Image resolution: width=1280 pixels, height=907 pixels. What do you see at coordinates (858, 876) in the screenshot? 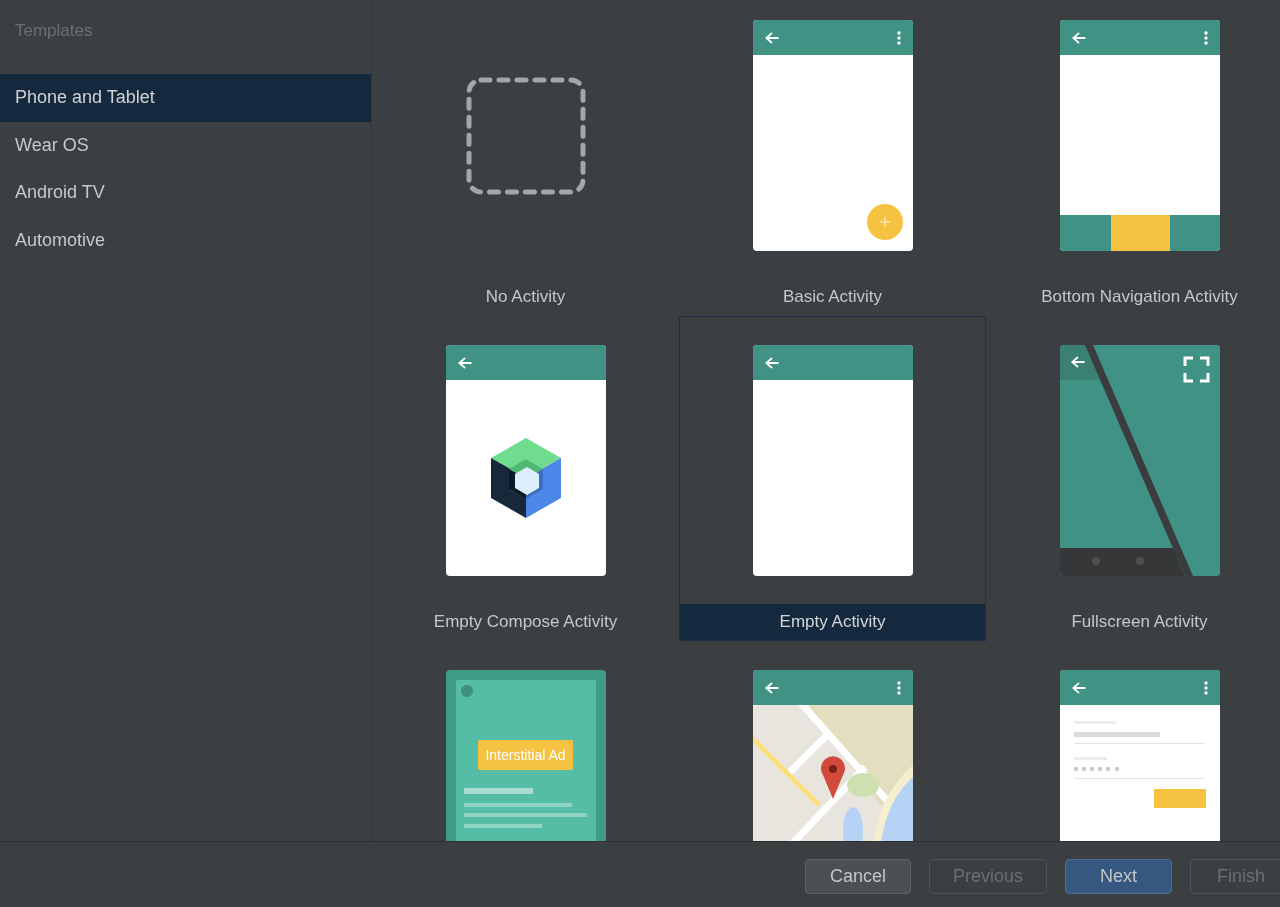
I see `cancel-button: Cancel` at bounding box center [858, 876].